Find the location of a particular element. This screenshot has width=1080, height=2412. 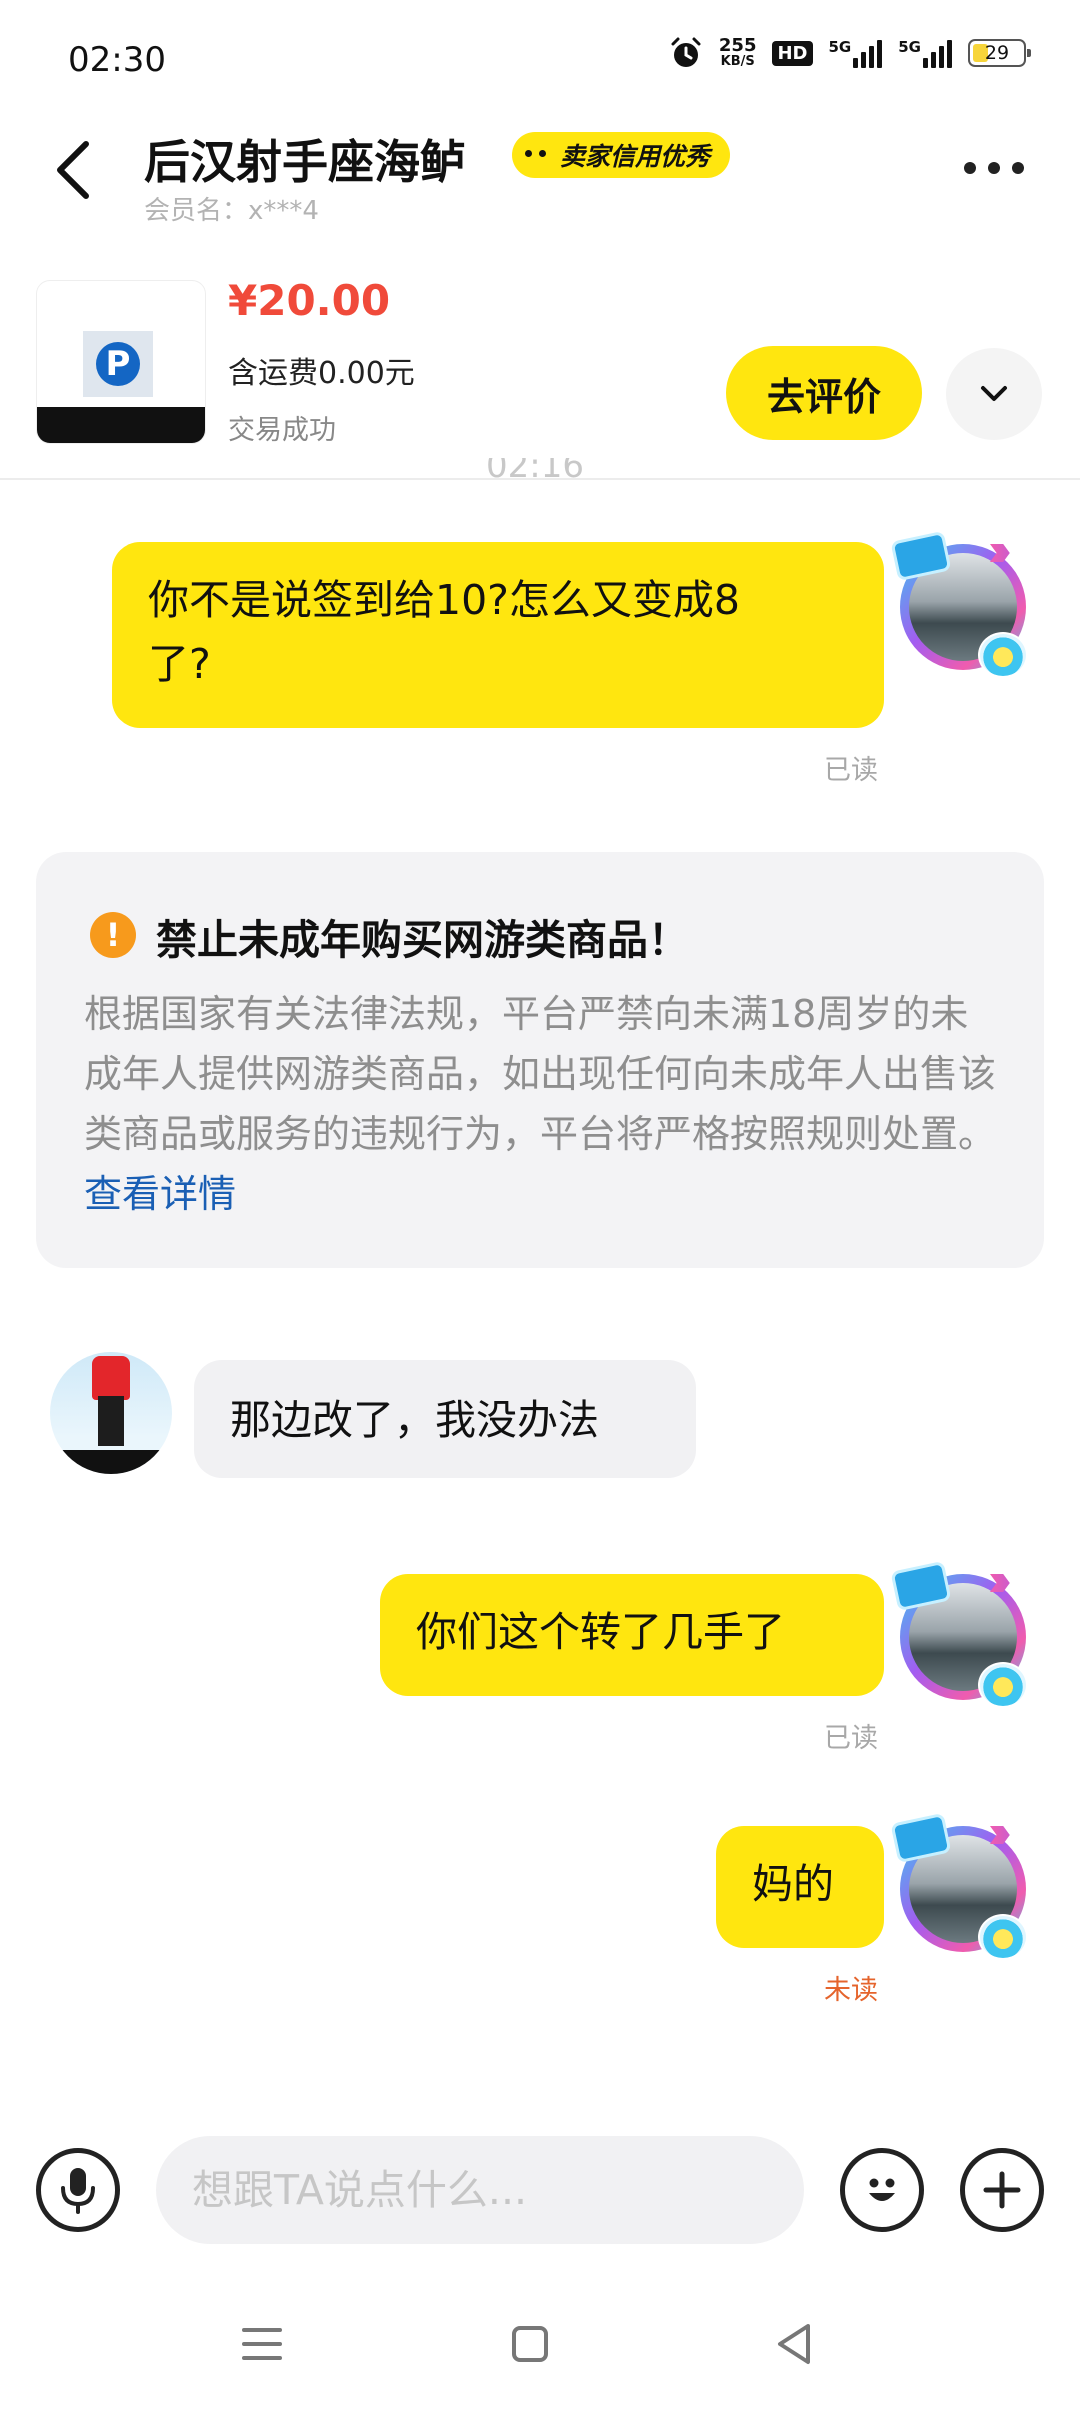

voice-button is located at coordinates (78, 2190).